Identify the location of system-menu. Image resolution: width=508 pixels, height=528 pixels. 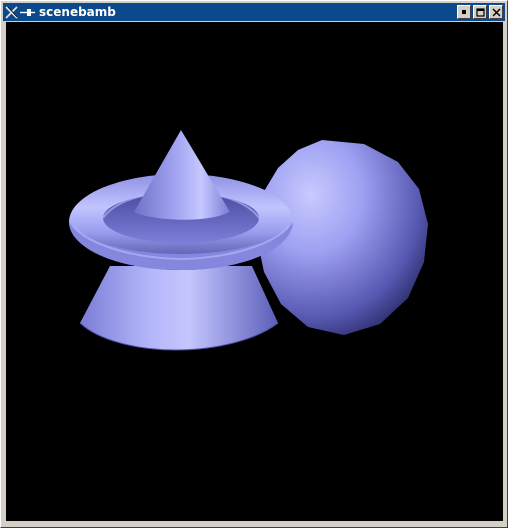
(21, 12).